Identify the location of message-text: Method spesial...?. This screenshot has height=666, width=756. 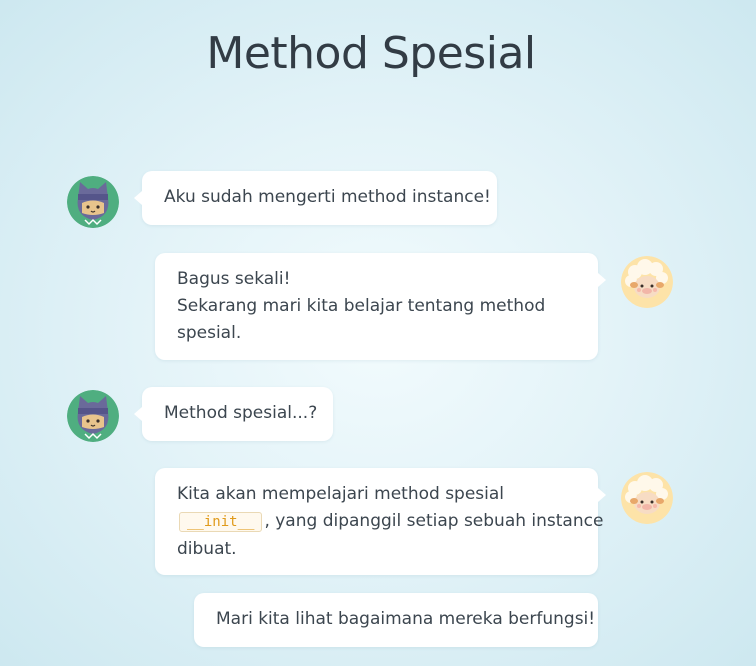
(241, 413).